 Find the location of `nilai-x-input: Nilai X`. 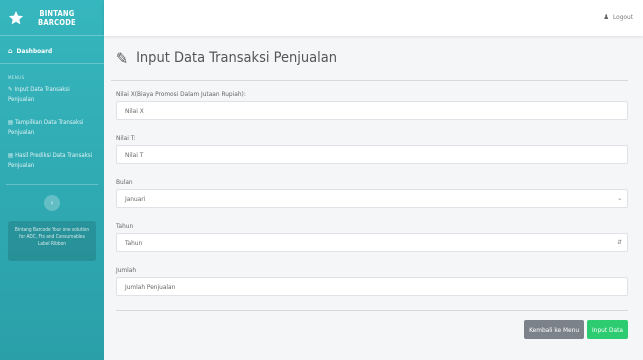

nilai-x-input: Nilai X is located at coordinates (372, 110).